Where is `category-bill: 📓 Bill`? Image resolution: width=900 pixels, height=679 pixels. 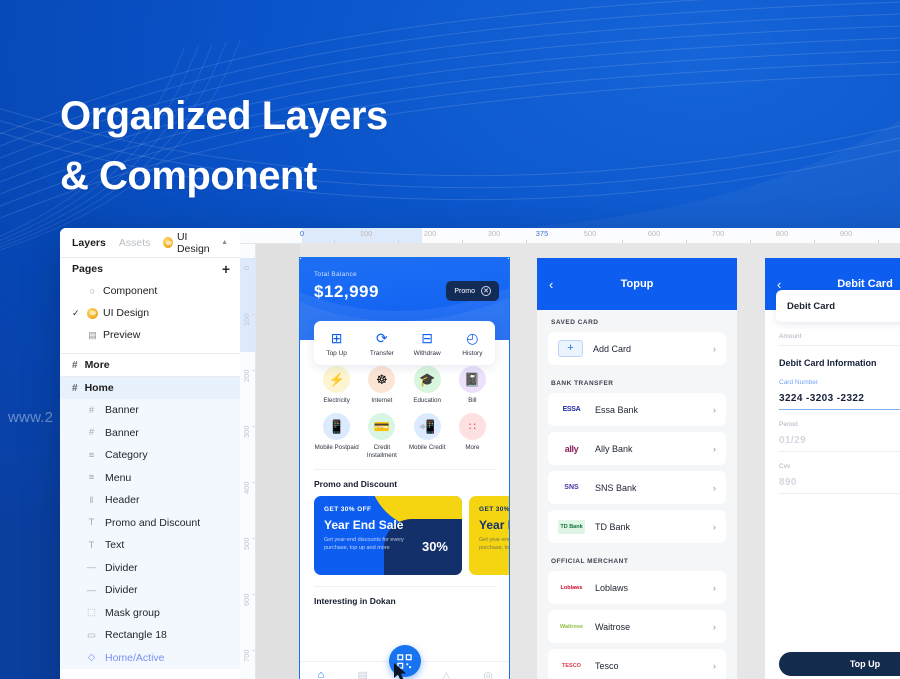
category-bill: 📓 Bill is located at coordinates (472, 385).